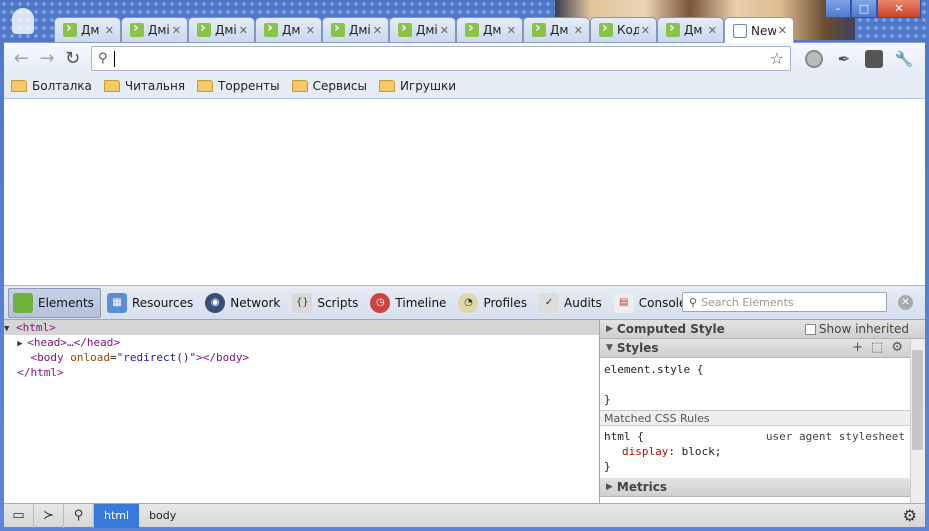 This screenshot has height=531, width=929. What do you see at coordinates (904, 59) in the screenshot?
I see `wrench-icon: 🔧` at bounding box center [904, 59].